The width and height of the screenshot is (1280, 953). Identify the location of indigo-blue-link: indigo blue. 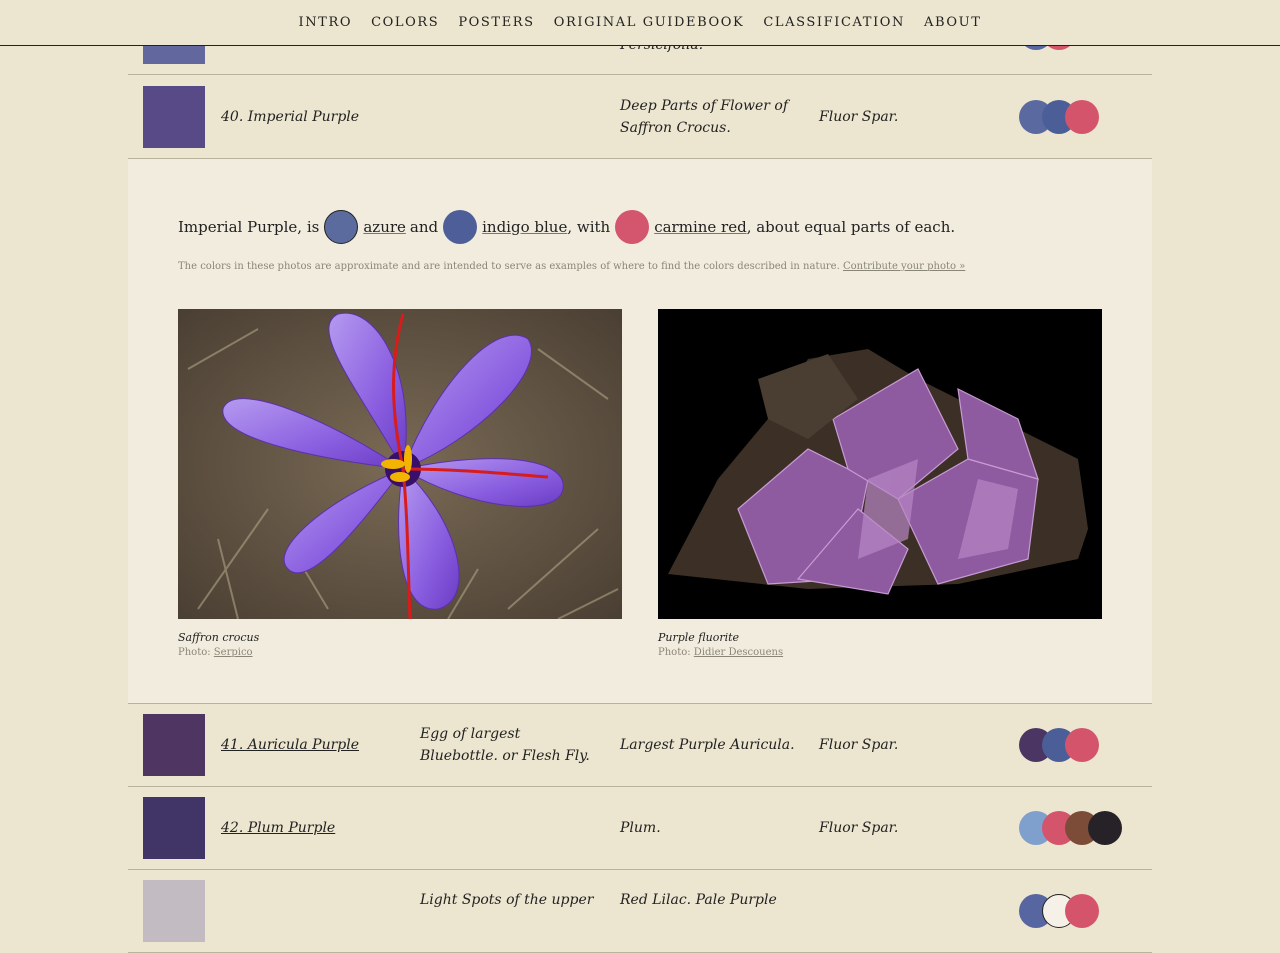
(524, 227).